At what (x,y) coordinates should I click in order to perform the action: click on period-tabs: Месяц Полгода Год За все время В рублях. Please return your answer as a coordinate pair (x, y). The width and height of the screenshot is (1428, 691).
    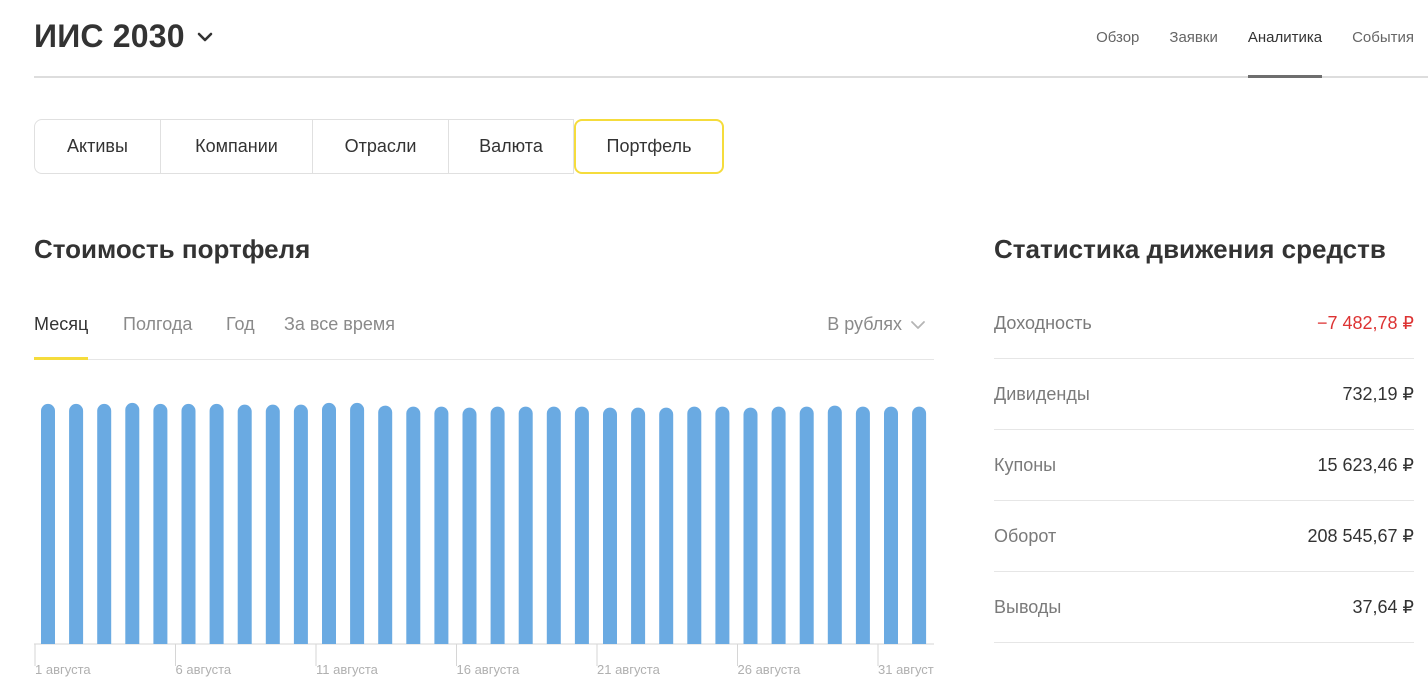
    Looking at the image, I should click on (484, 330).